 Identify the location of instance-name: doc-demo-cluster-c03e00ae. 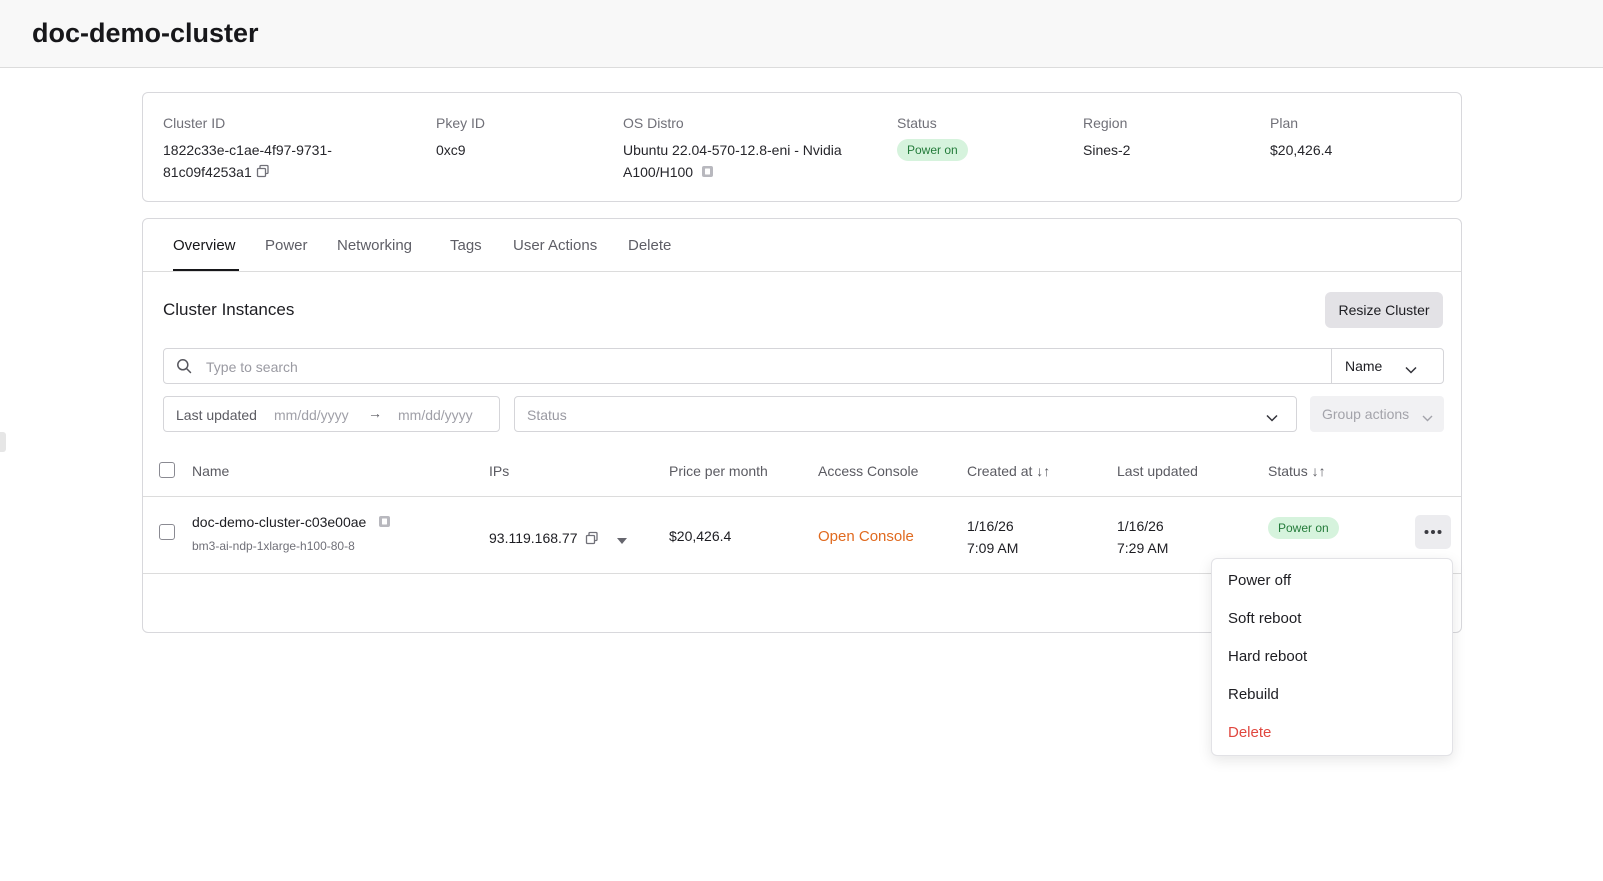
(291, 522).